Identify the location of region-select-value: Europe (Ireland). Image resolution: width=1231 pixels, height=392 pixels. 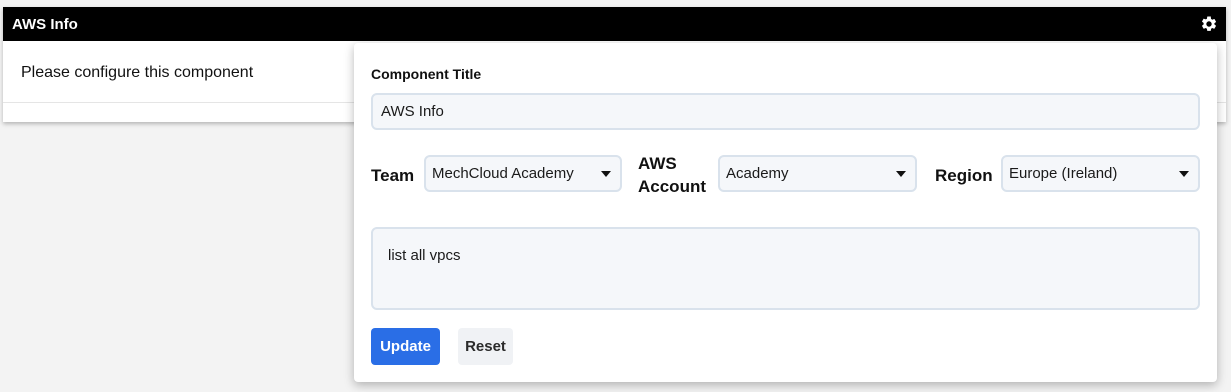
(1063, 173).